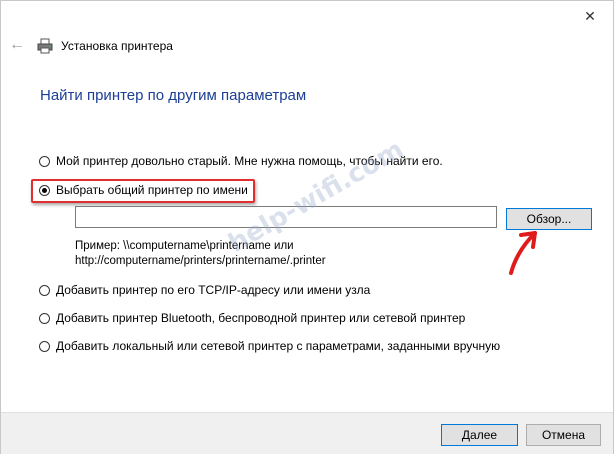 The height and width of the screenshot is (454, 614). What do you see at coordinates (45, 46) in the screenshot?
I see `printer-icon` at bounding box center [45, 46].